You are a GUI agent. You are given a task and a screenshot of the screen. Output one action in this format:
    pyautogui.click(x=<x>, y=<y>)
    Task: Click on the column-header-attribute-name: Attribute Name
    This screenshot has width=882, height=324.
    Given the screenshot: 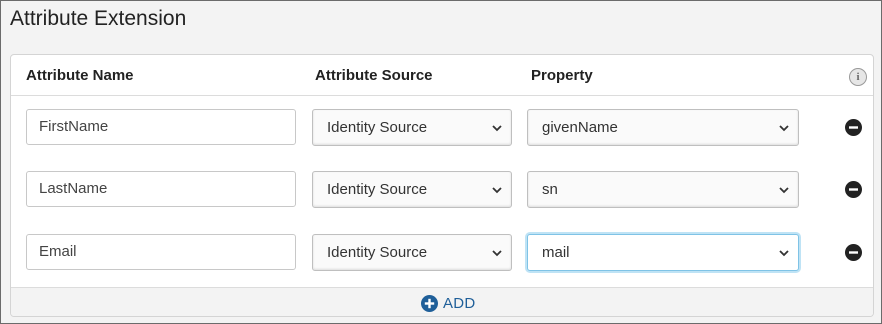 What is the action you would take?
    pyautogui.click(x=80, y=75)
    